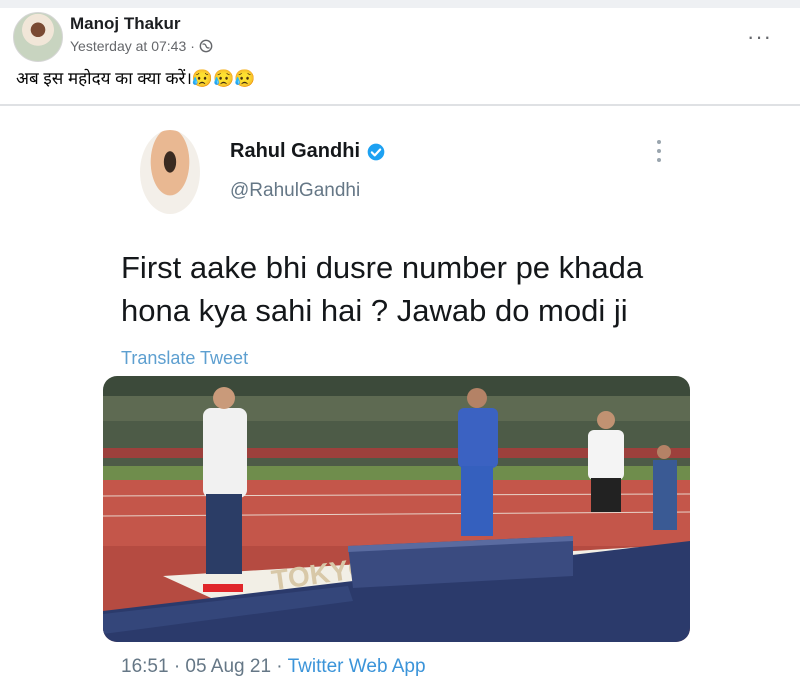  I want to click on translate-tweet-link: Translate Tweet, so click(184, 358).